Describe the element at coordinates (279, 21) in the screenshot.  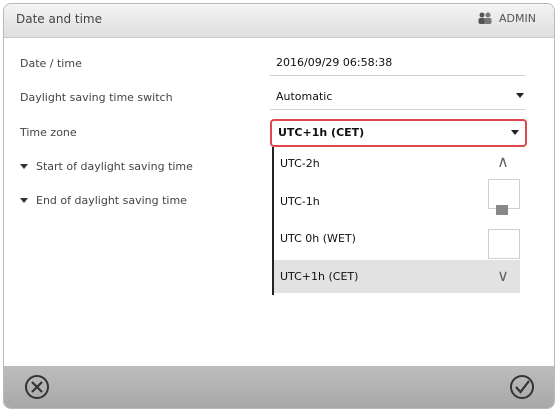
I see `header-bar: Date and time ADMIN` at that location.